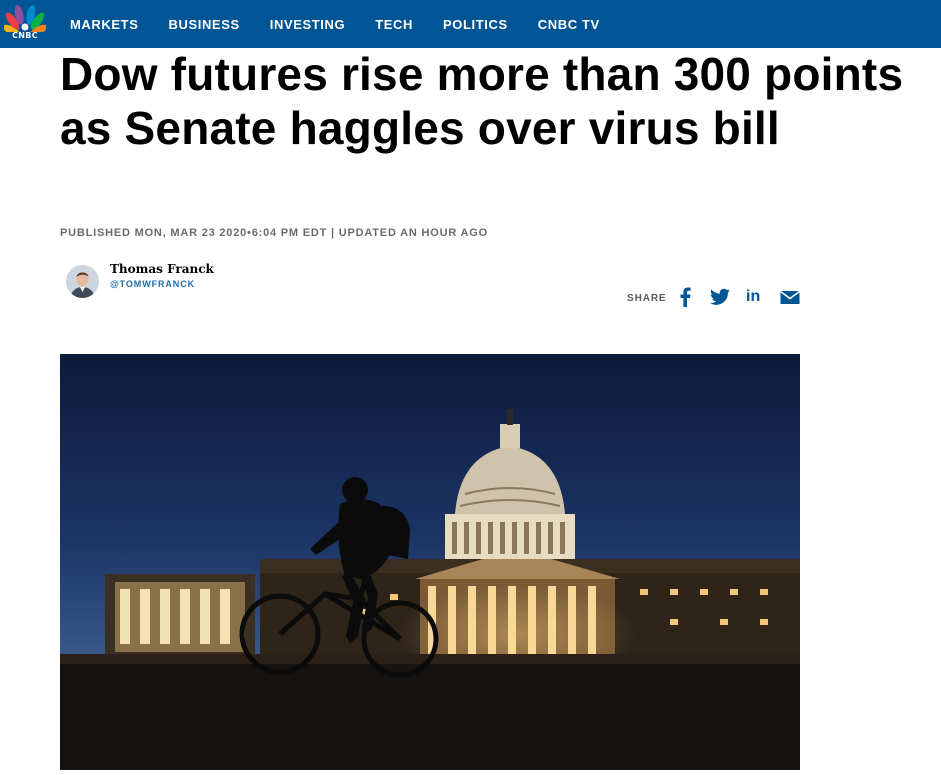 The width and height of the screenshot is (941, 775). Describe the element at coordinates (162, 269) in the screenshot. I see `author-name: Thomas Franck` at that location.